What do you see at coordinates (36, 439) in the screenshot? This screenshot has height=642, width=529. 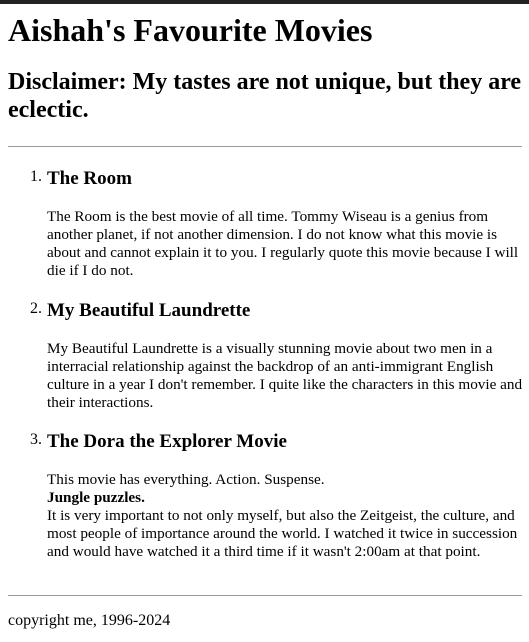 I see `movie-number: 3.` at bounding box center [36, 439].